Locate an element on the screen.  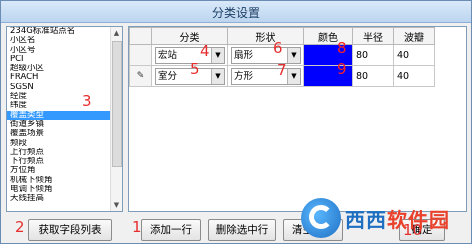
column-header-radius: 半径 is located at coordinates (373, 36).